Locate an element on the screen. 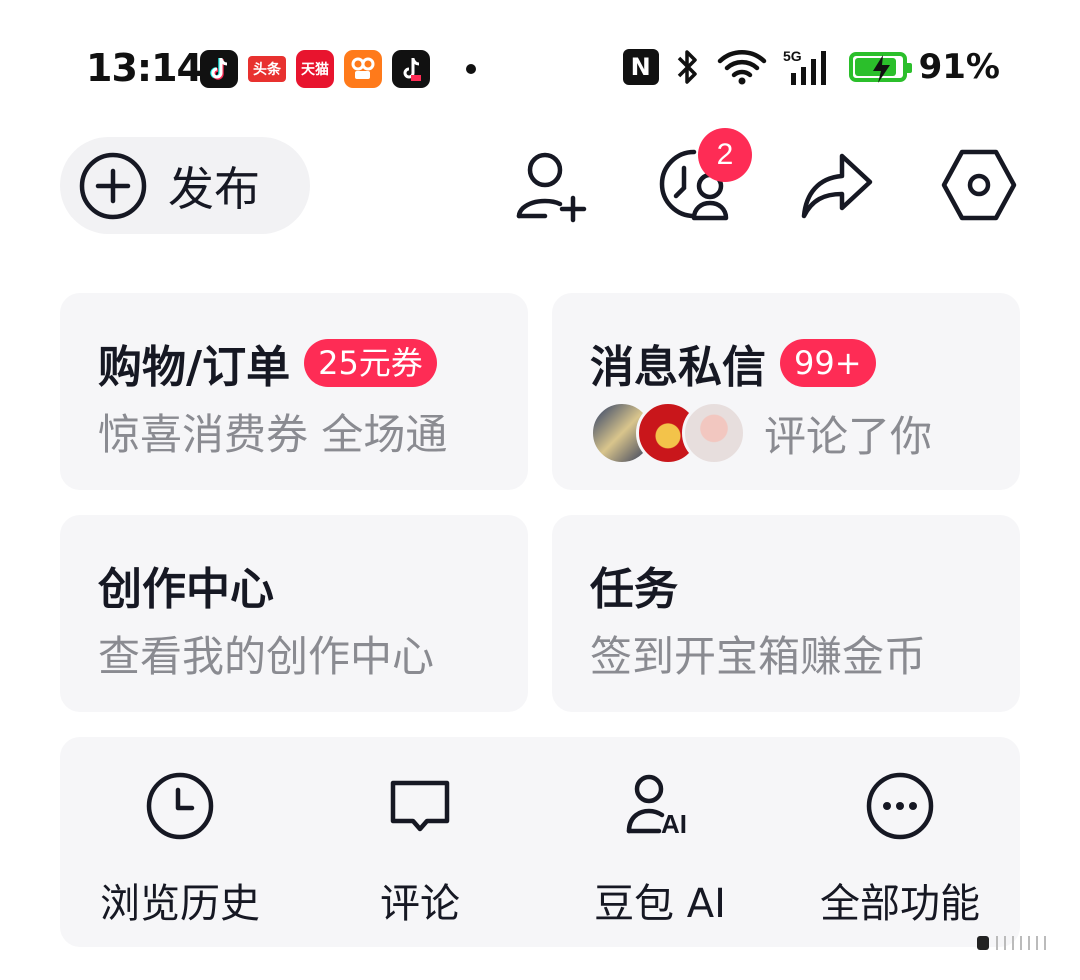 The width and height of the screenshot is (1080, 980). svg-text: 5G is located at coordinates (792, 56).